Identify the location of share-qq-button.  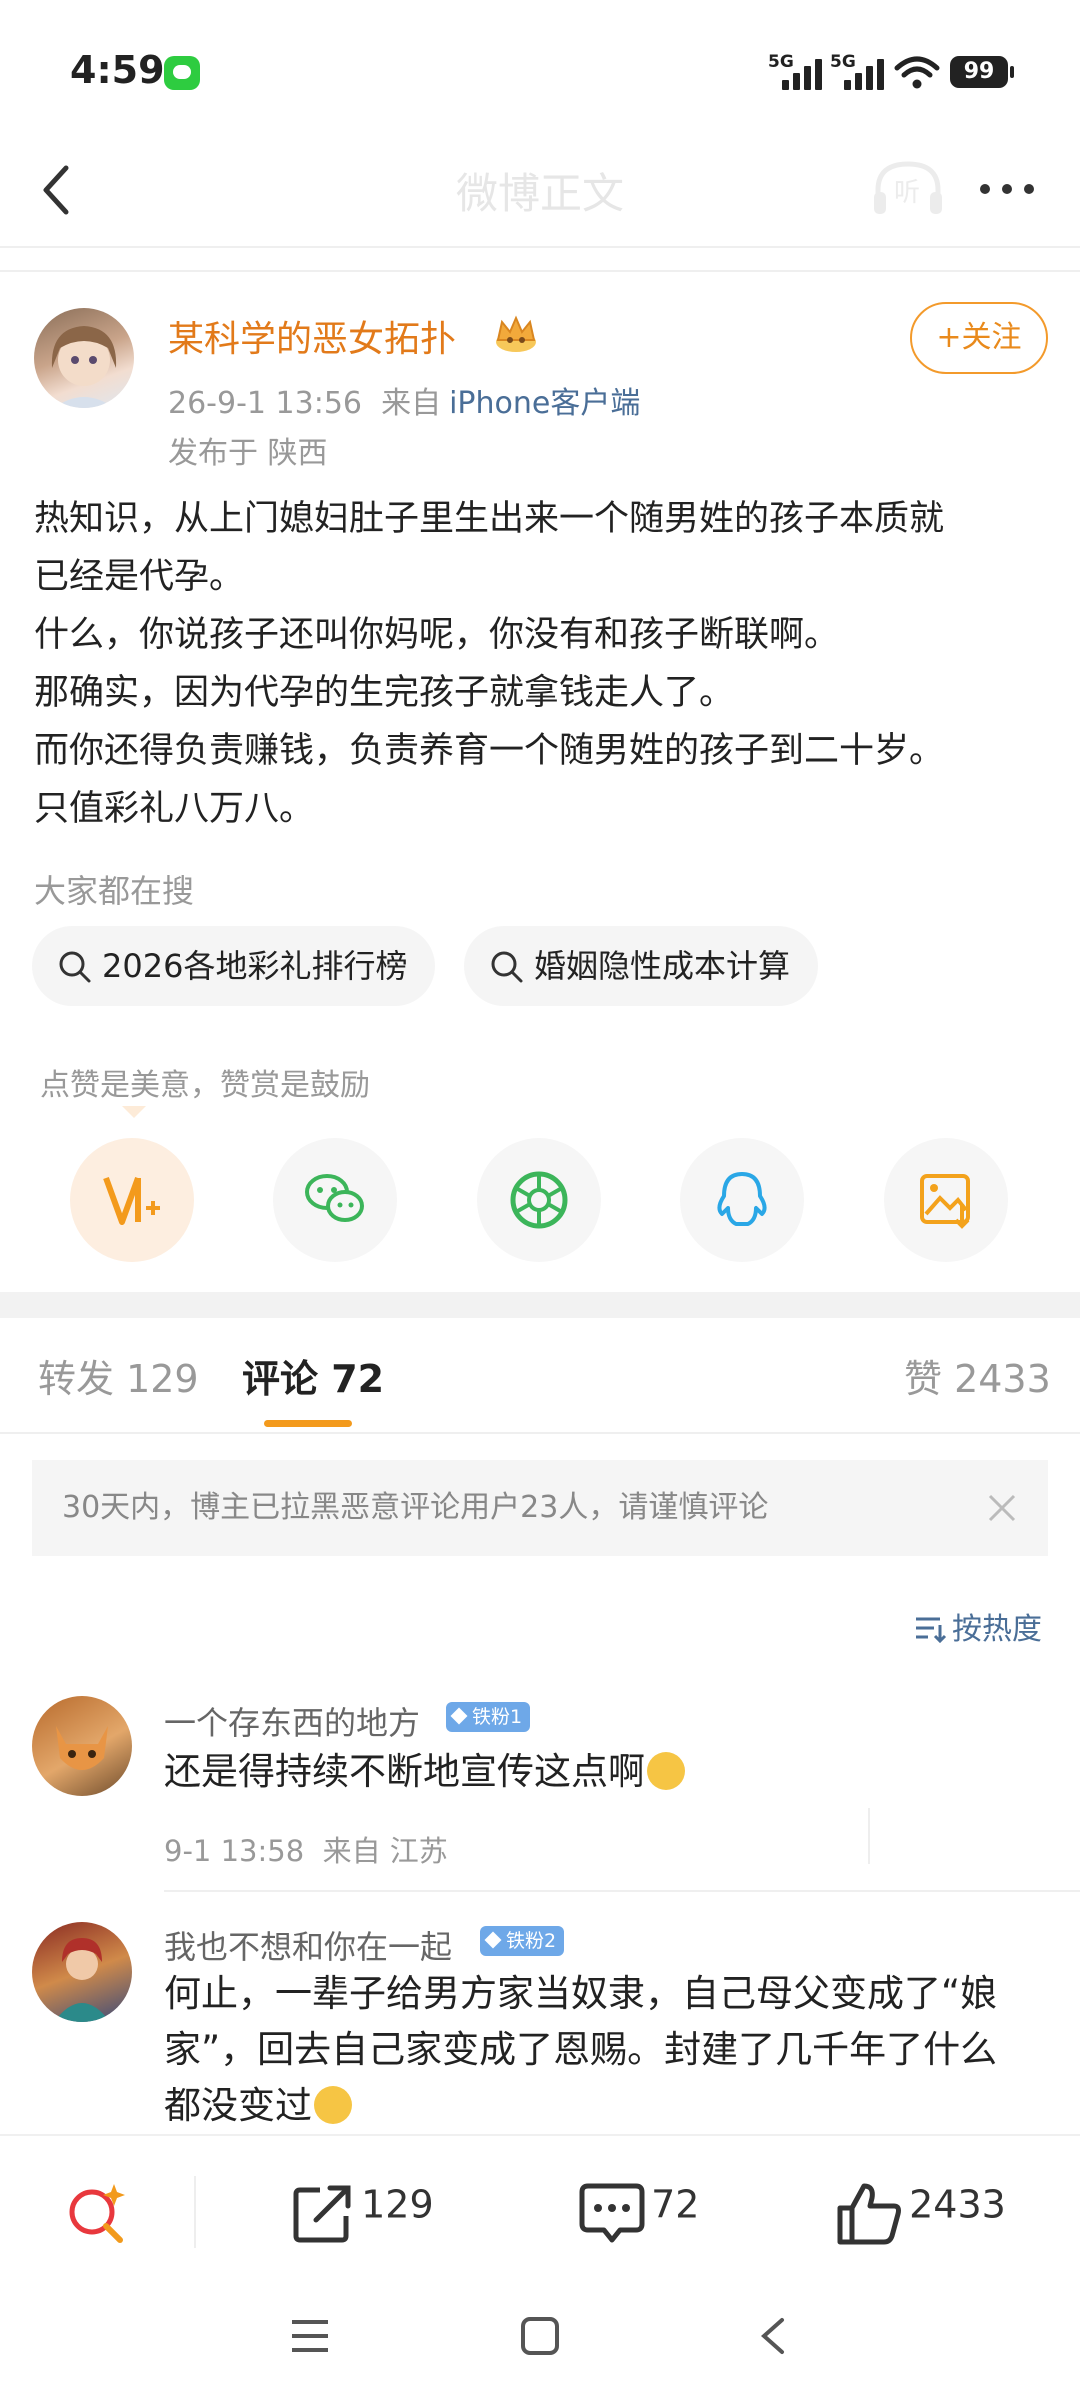
(742, 1200).